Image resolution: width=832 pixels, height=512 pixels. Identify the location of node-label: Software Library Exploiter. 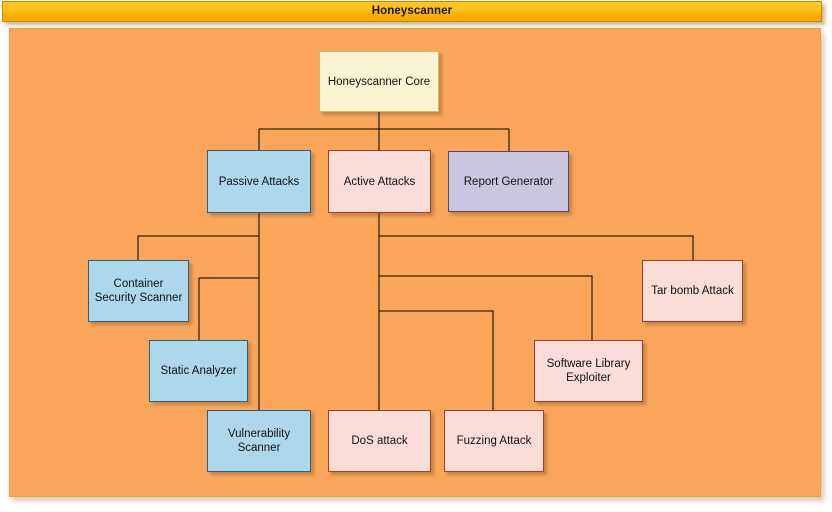
(588, 371).